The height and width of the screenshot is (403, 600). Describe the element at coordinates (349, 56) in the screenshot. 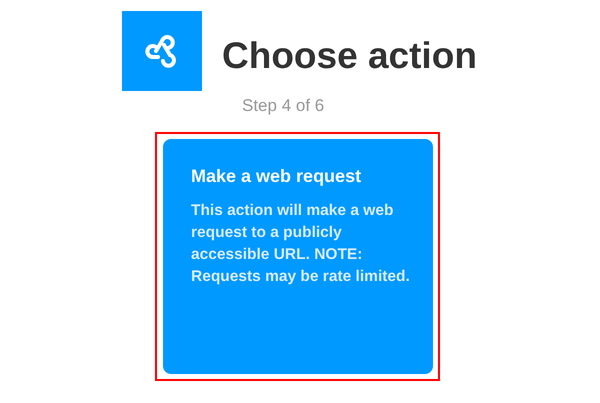

I see `page-title: Choose action` at that location.